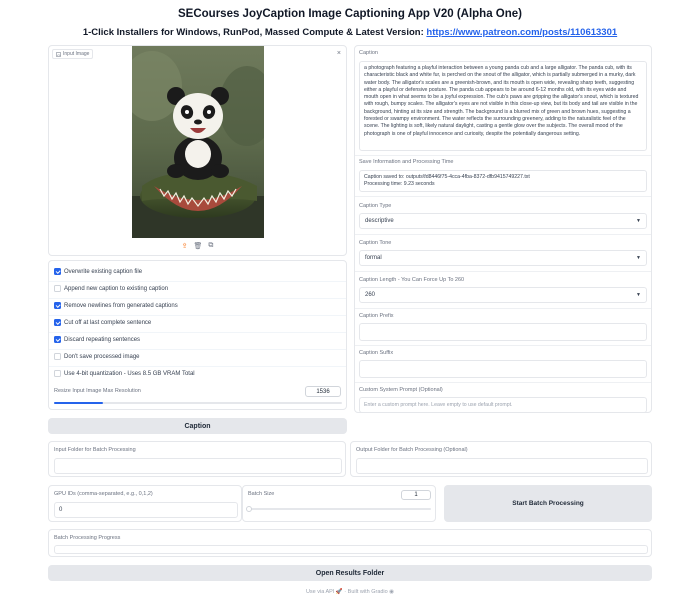 The image size is (700, 604). Describe the element at coordinates (323, 391) in the screenshot. I see `resize-number-input: 1536` at that location.